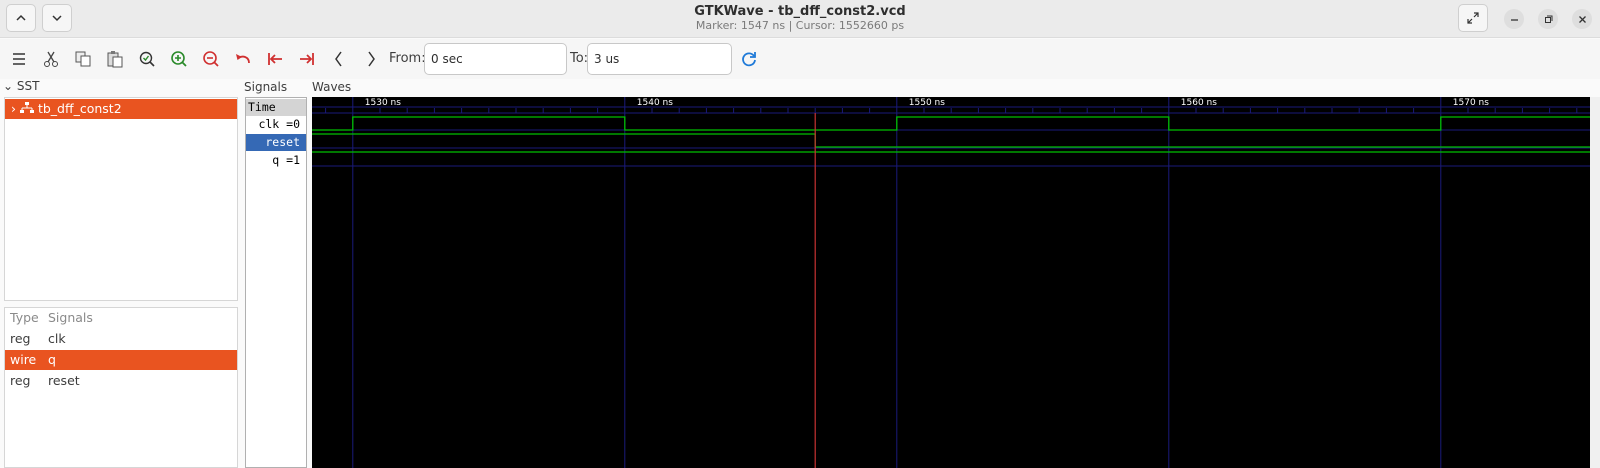 This screenshot has width=1600, height=468. I want to click on copy-button, so click(83, 59).